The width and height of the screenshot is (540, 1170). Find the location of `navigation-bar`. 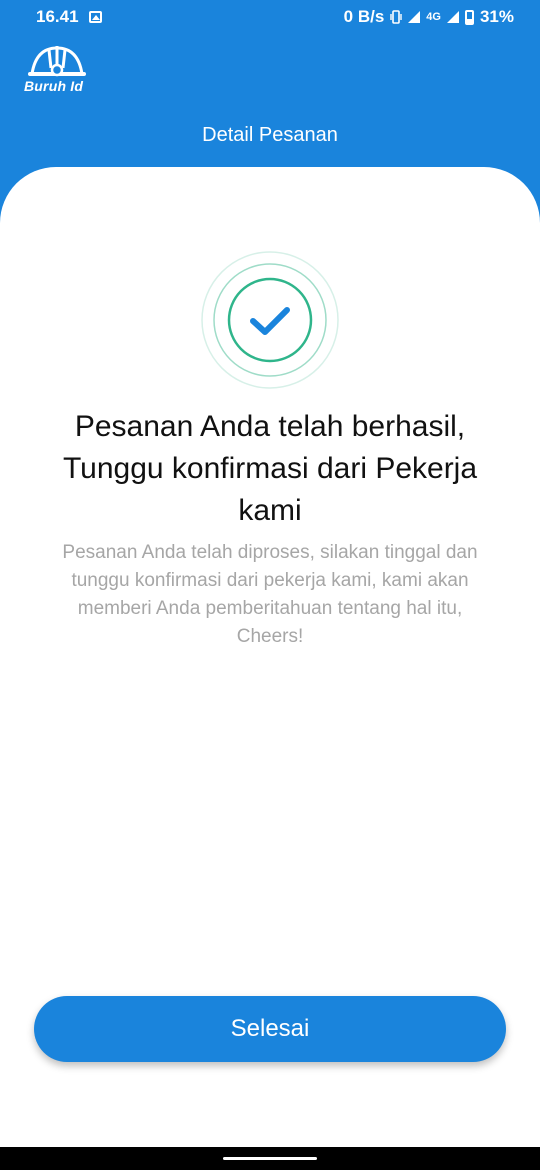

navigation-bar is located at coordinates (270, 1158).